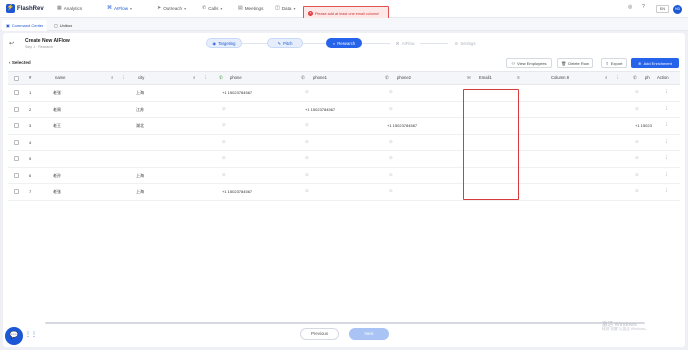  Describe the element at coordinates (57, 110) in the screenshot. I see `cell-name: 老周` at that location.